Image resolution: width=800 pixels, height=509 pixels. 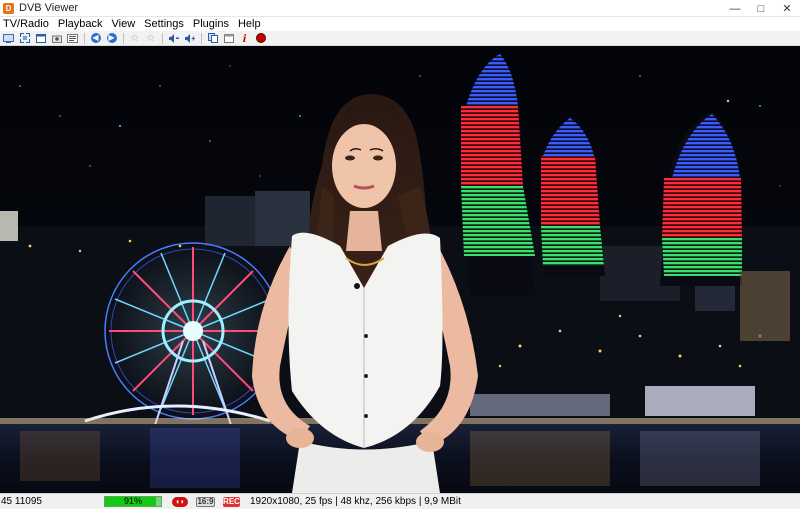 What do you see at coordinates (180, 501) in the screenshot?
I see `audio-format-icon: ◖◗` at bounding box center [180, 501].